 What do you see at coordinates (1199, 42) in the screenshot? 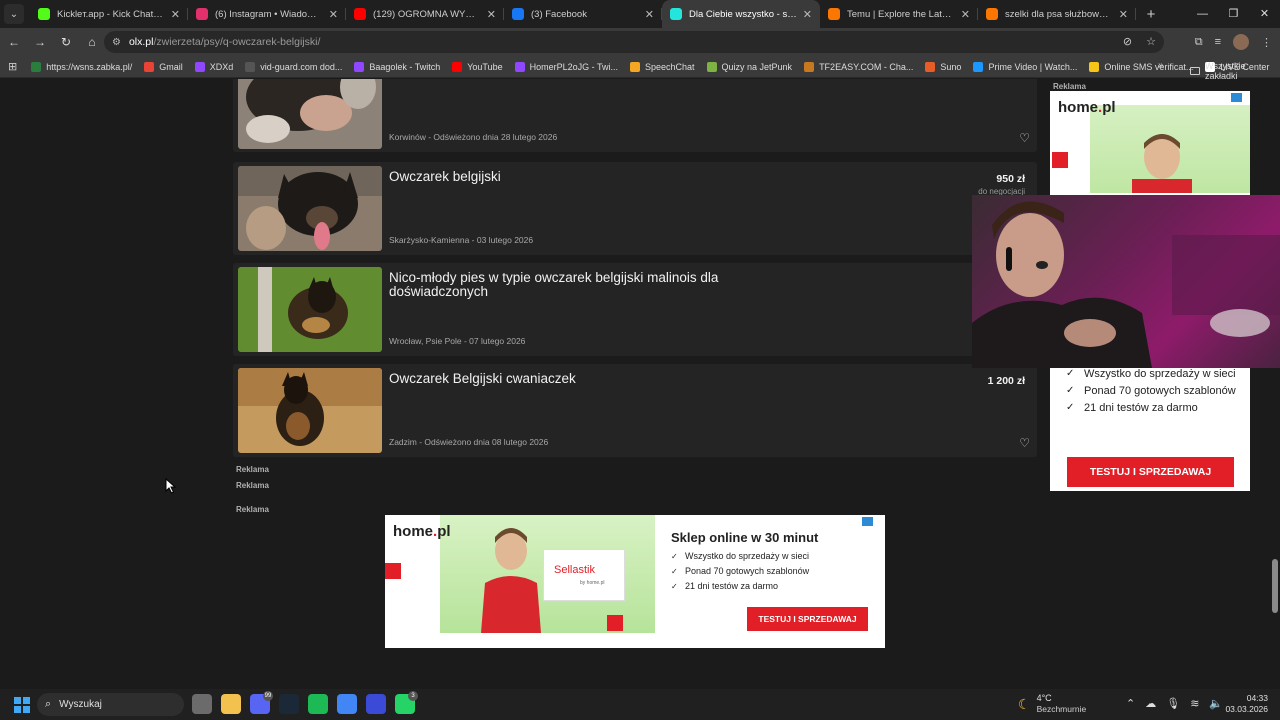
I see `extensions-icon: ⧉` at bounding box center [1199, 42].